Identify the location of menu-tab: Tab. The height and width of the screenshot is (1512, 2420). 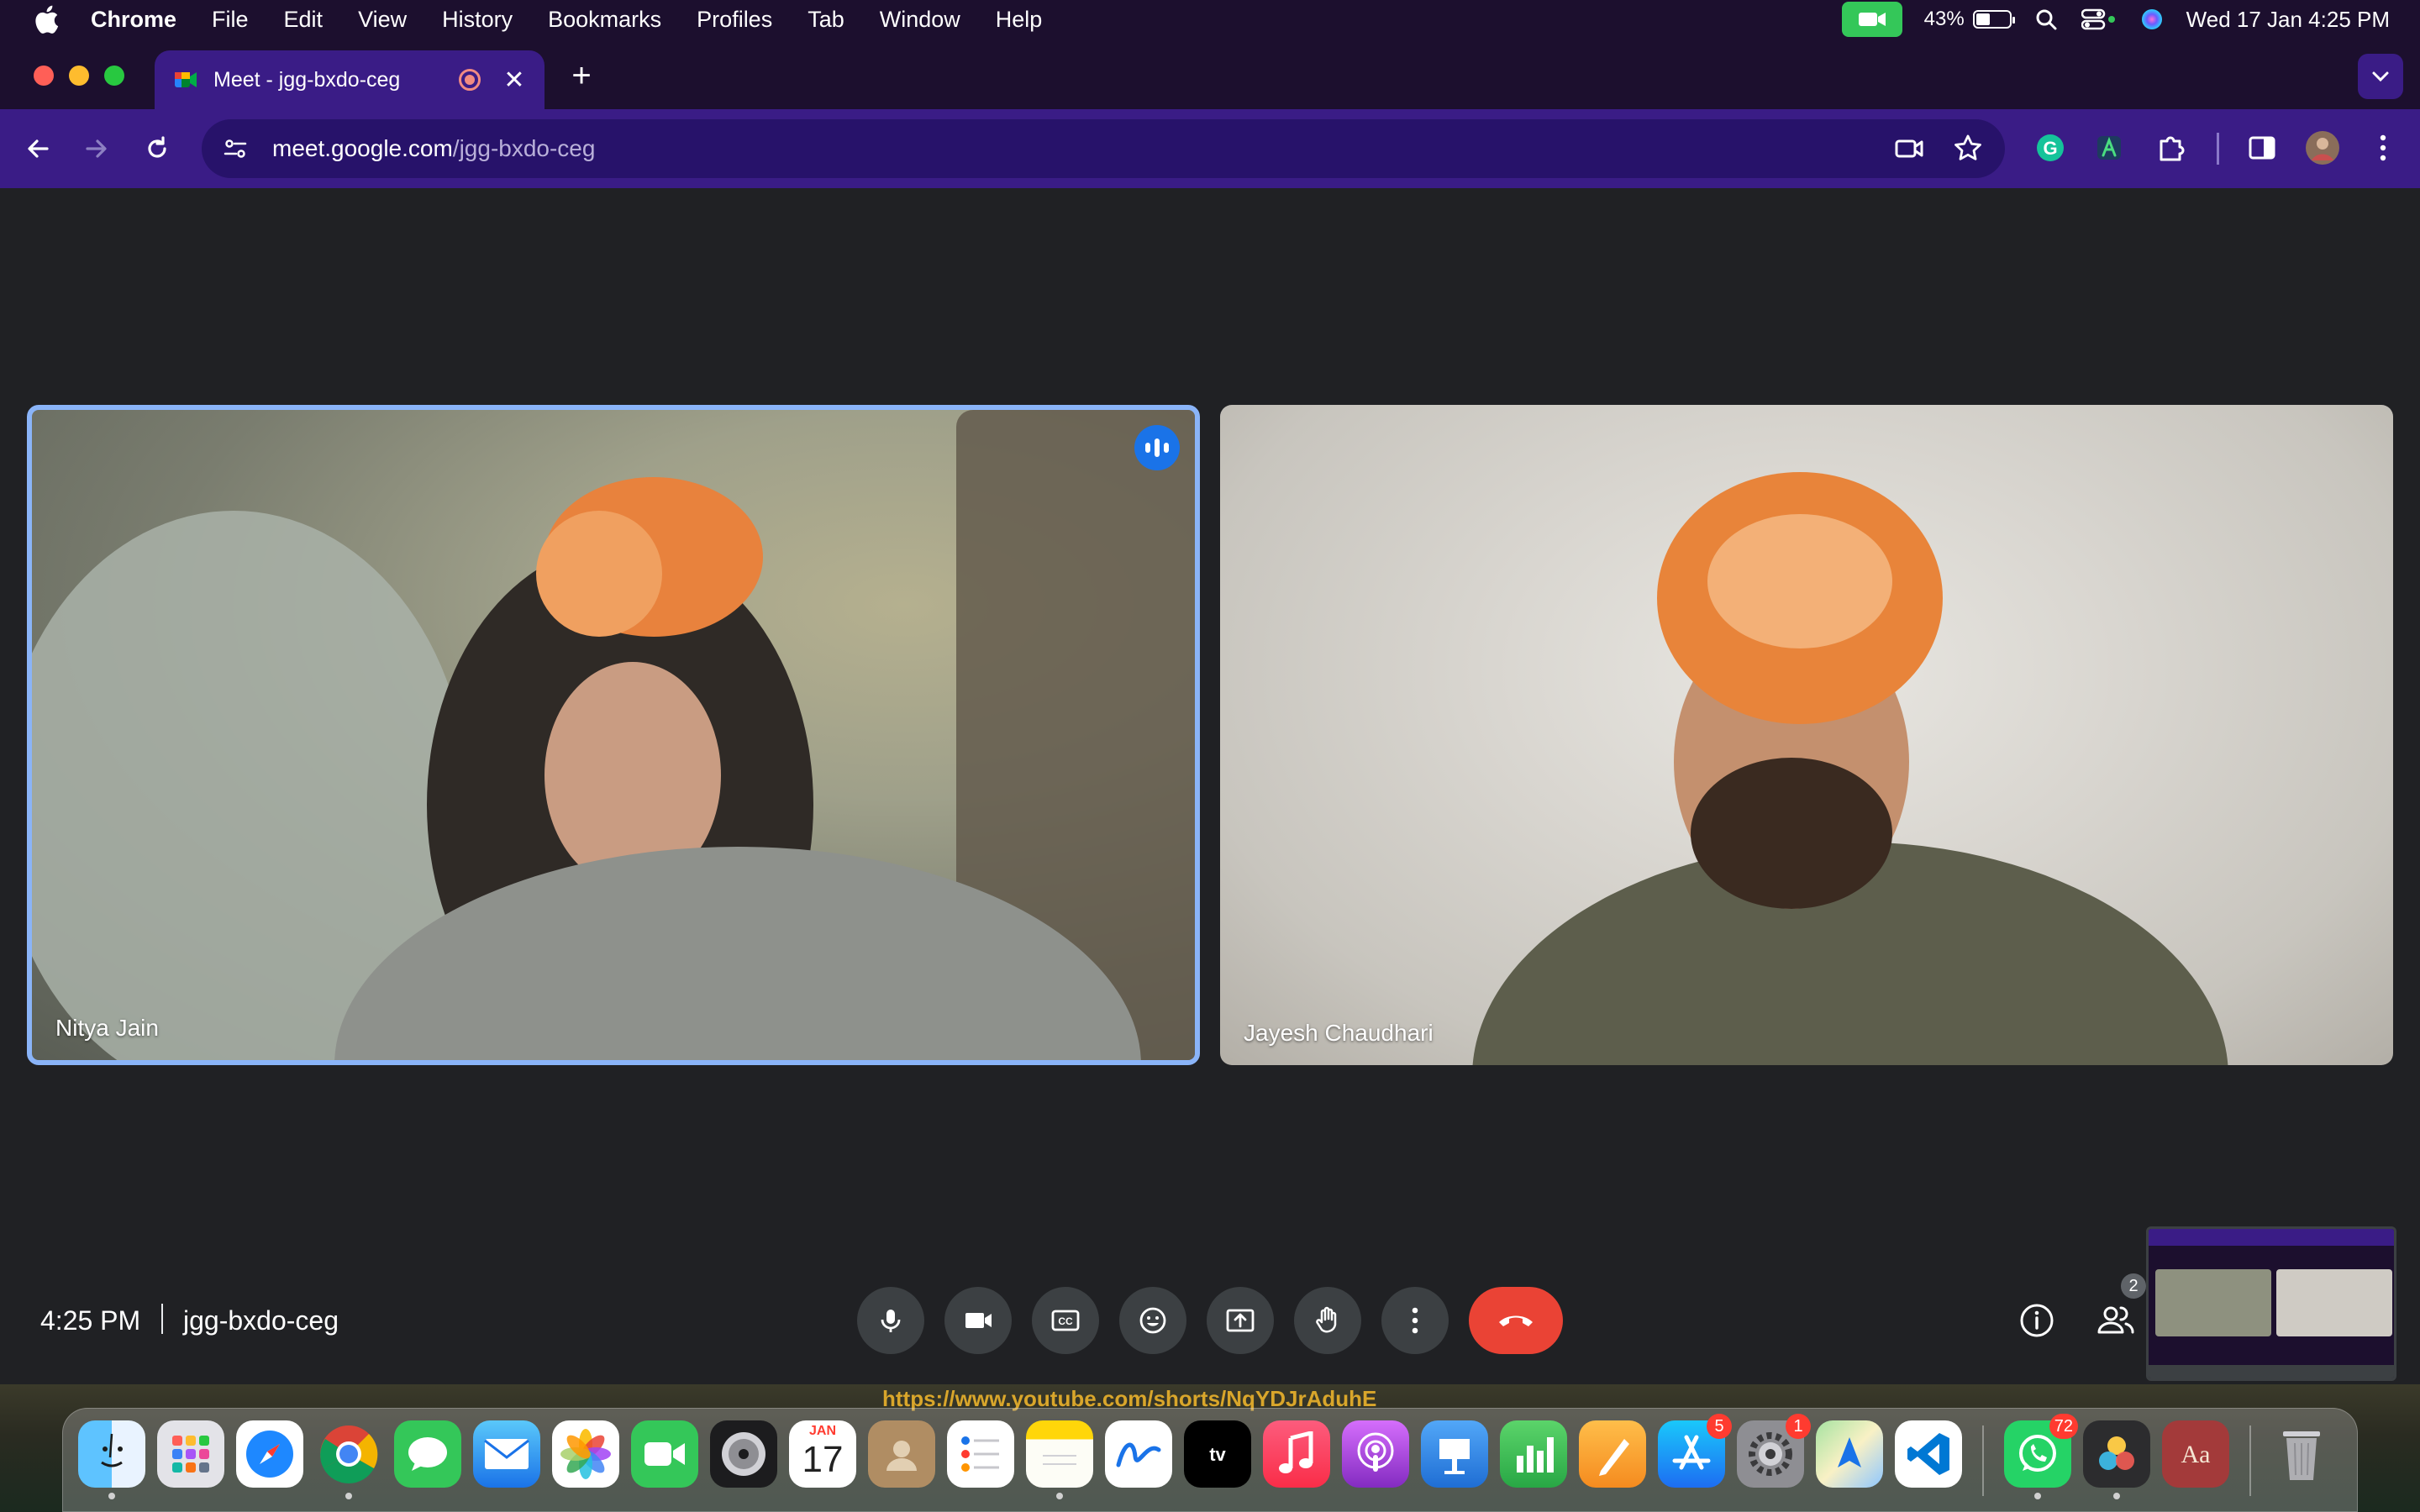
(826, 20).